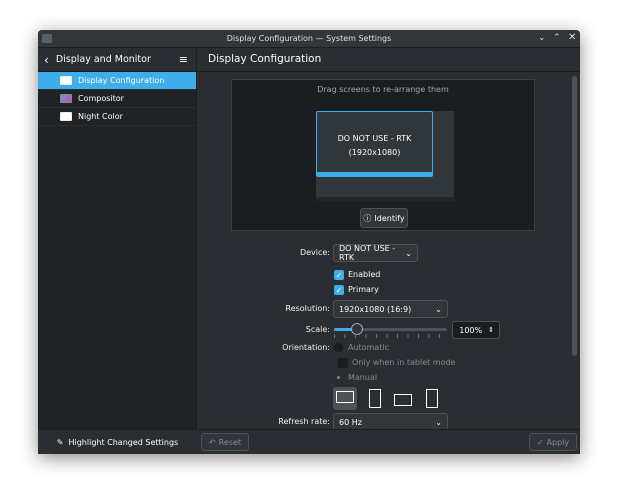 The height and width of the screenshot is (500, 618). What do you see at coordinates (101, 98) in the screenshot?
I see `sidebar-item-label: Compositor` at bounding box center [101, 98].